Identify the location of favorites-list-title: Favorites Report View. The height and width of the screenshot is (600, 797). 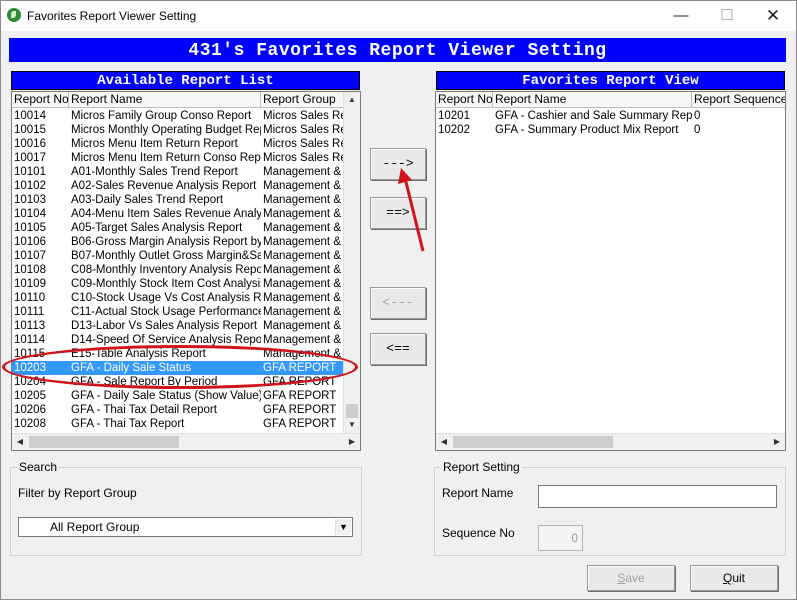
(610, 80).